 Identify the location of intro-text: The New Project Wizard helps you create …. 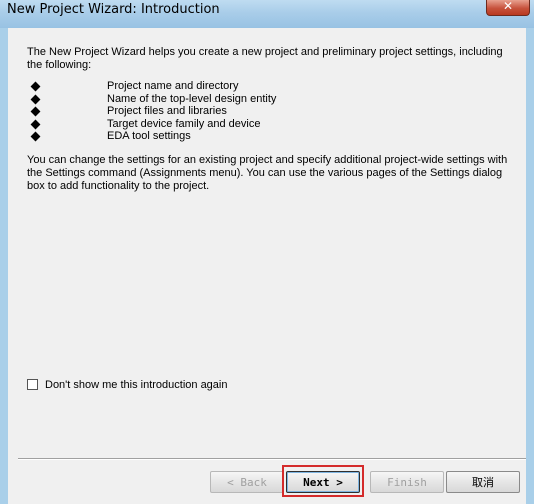
(265, 58).